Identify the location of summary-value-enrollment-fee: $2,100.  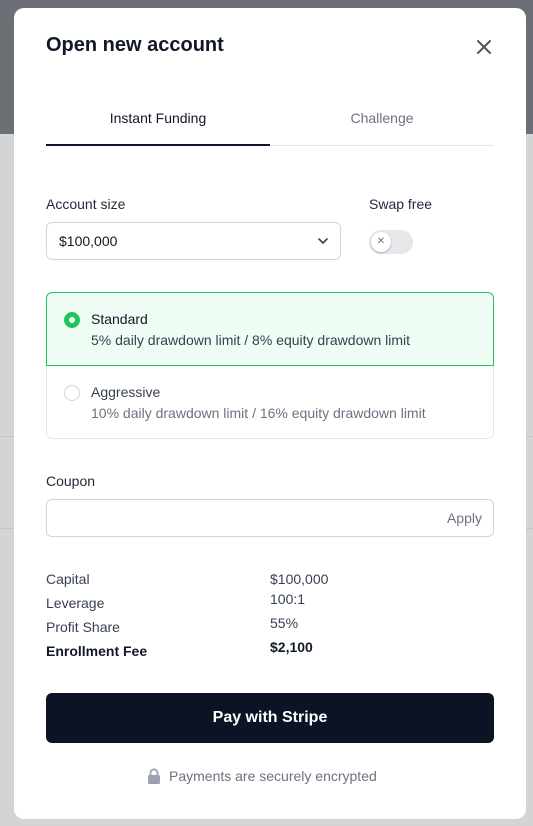
(291, 647).